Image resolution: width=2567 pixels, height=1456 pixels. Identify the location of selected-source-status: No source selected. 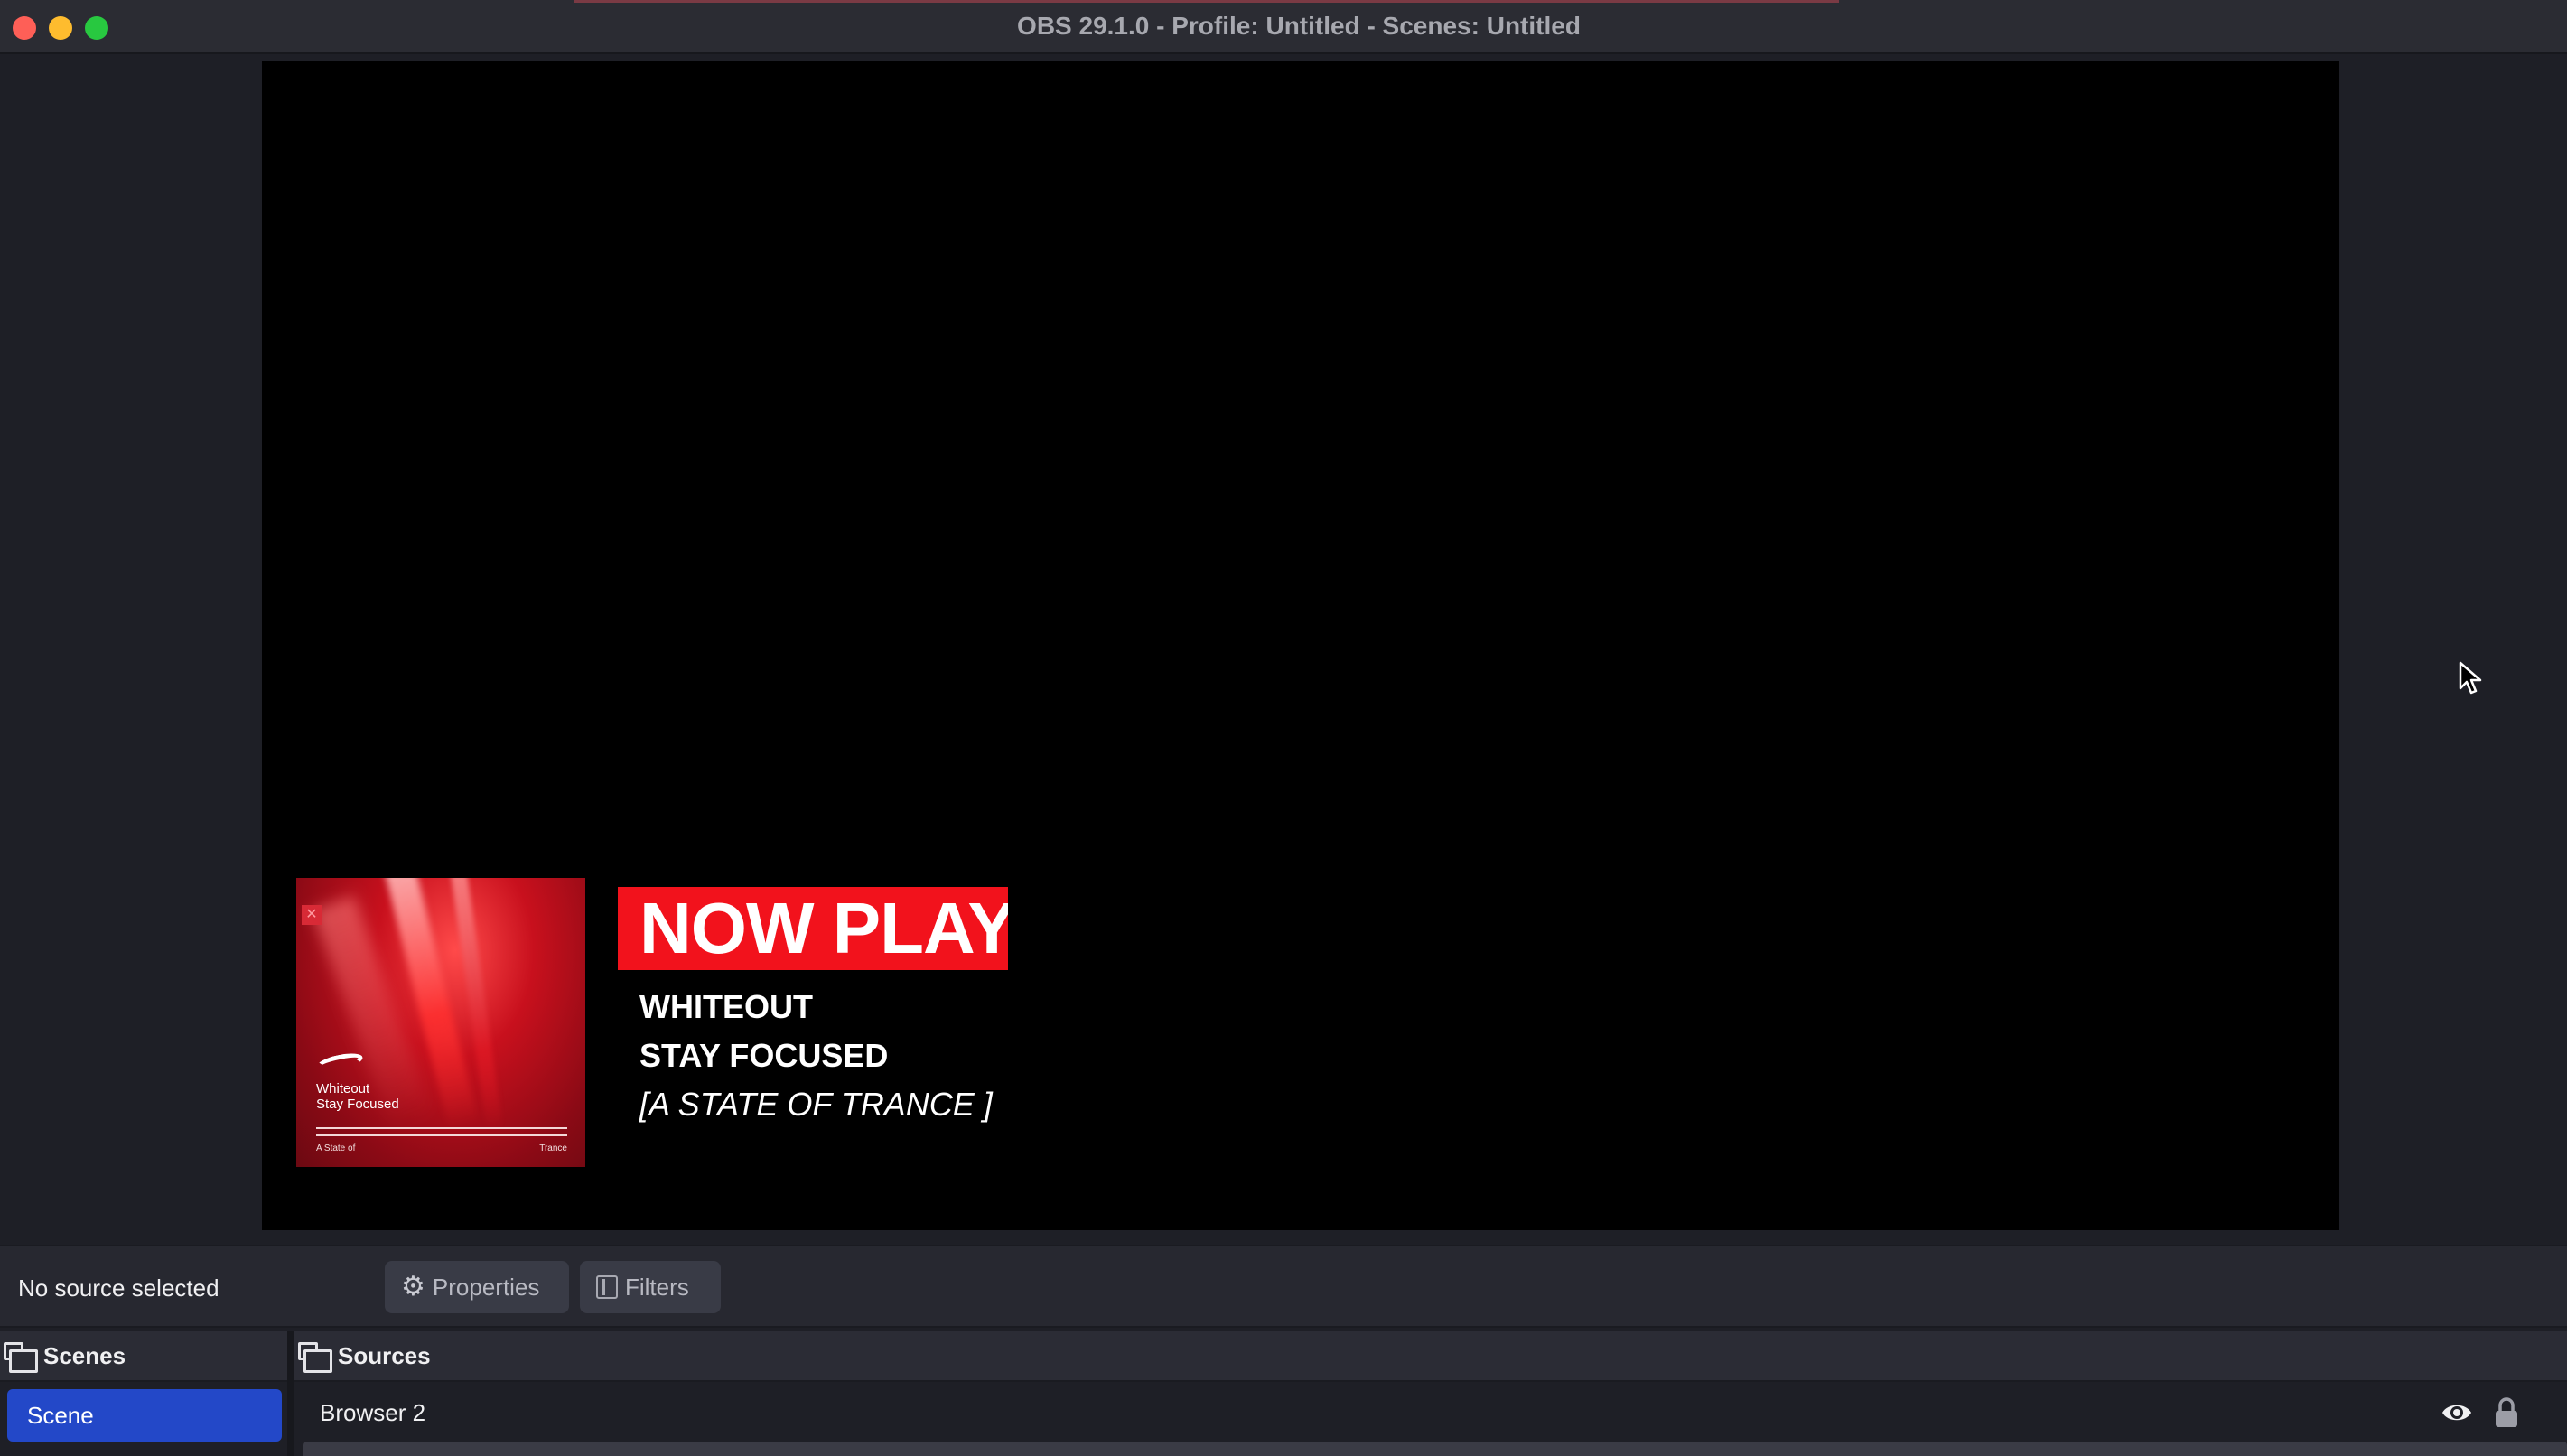
(119, 1288).